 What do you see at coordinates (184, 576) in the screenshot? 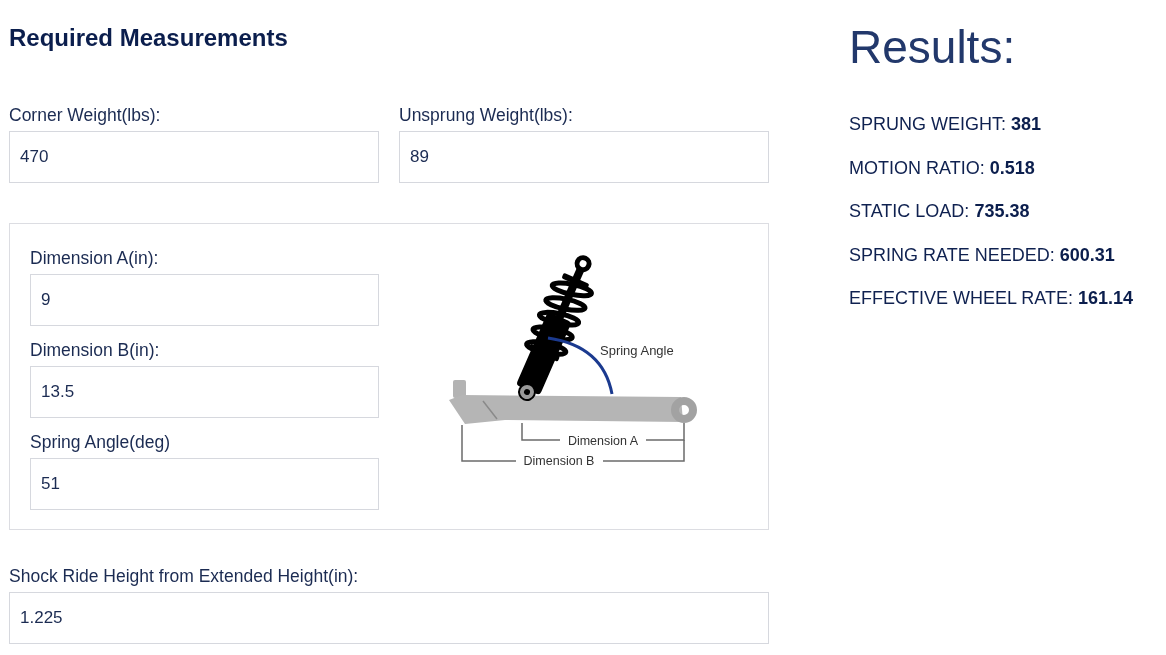
I see `field-label: Shock Ride Height from Extended Height(in):` at bounding box center [184, 576].